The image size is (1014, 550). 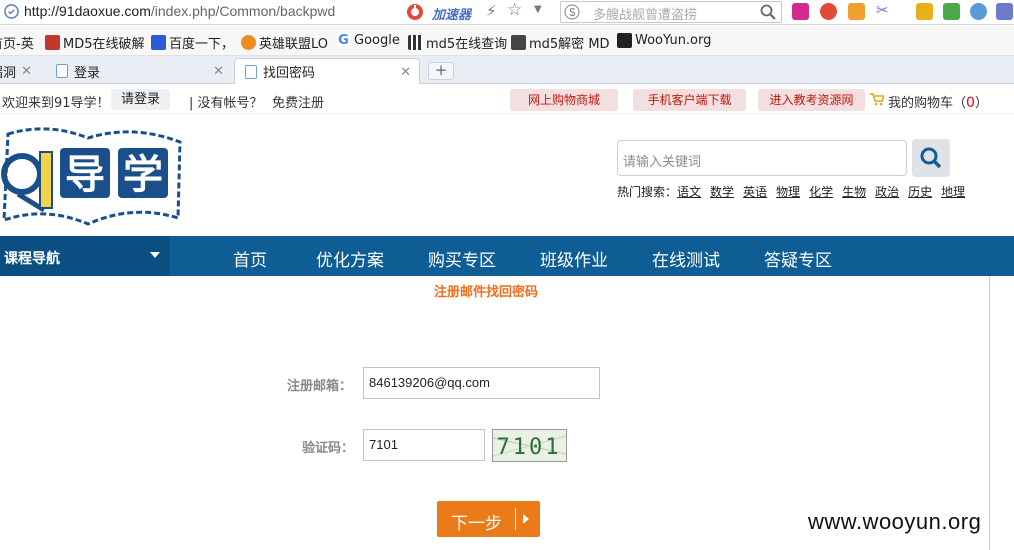 I want to click on bookmark-item: MD5在线破解, so click(x=95, y=42).